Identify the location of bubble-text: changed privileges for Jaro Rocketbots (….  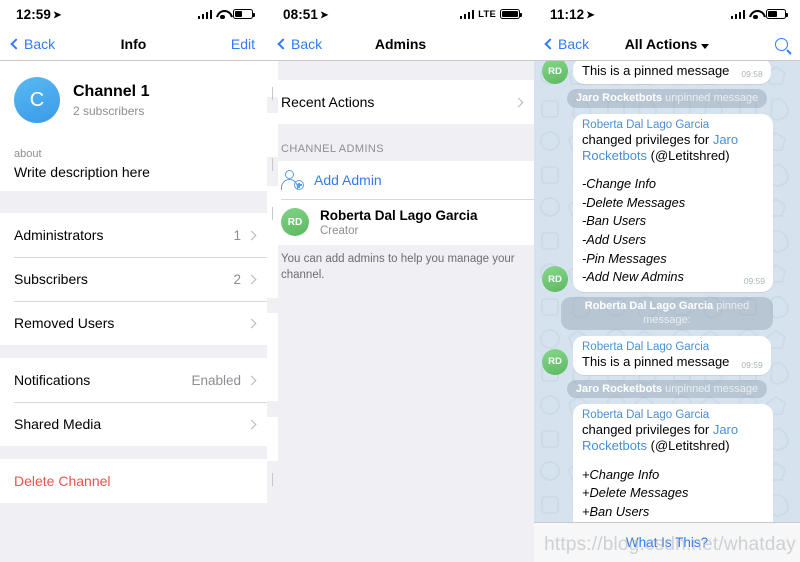
(673, 438).